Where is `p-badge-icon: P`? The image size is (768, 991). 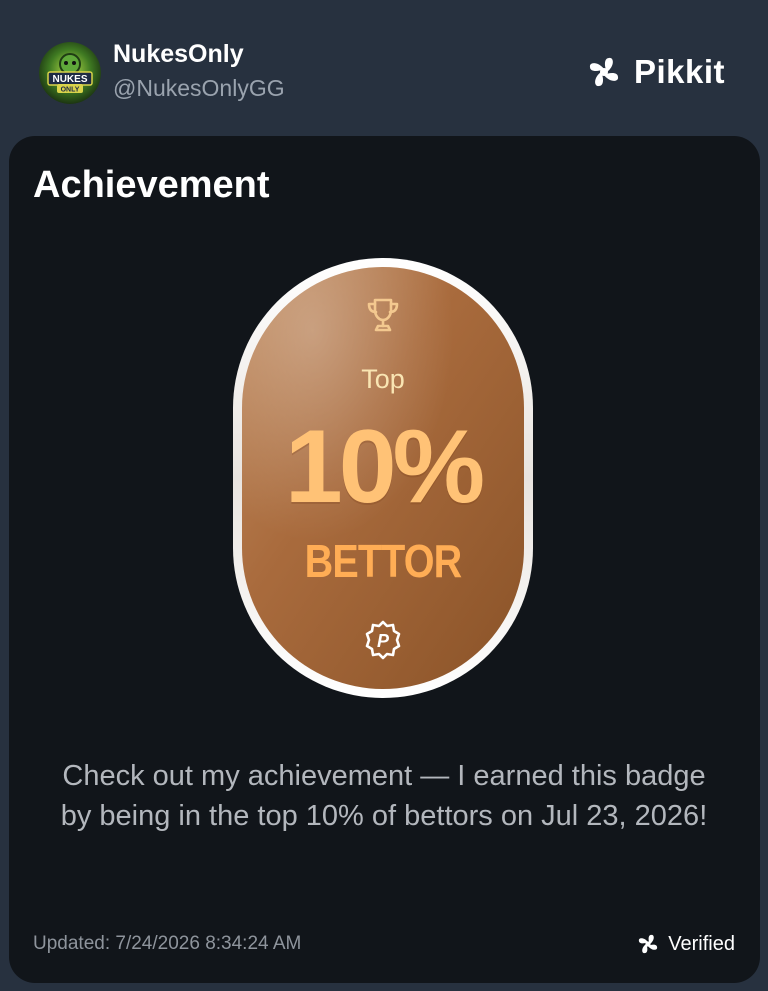 p-badge-icon: P is located at coordinates (383, 640).